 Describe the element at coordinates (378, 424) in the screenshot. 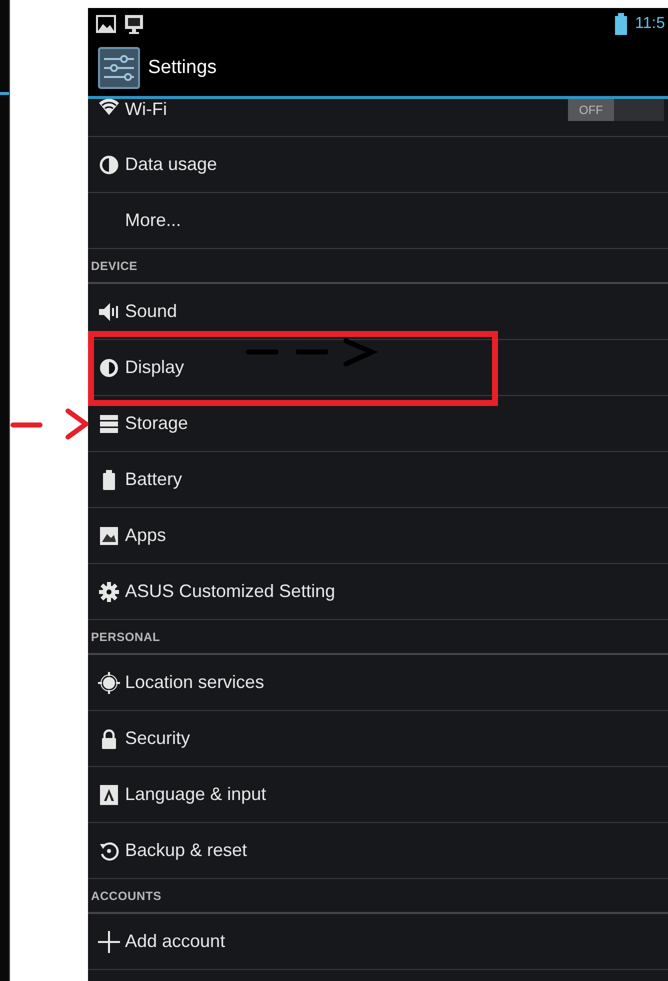

I see `settings-item: Storage` at that location.